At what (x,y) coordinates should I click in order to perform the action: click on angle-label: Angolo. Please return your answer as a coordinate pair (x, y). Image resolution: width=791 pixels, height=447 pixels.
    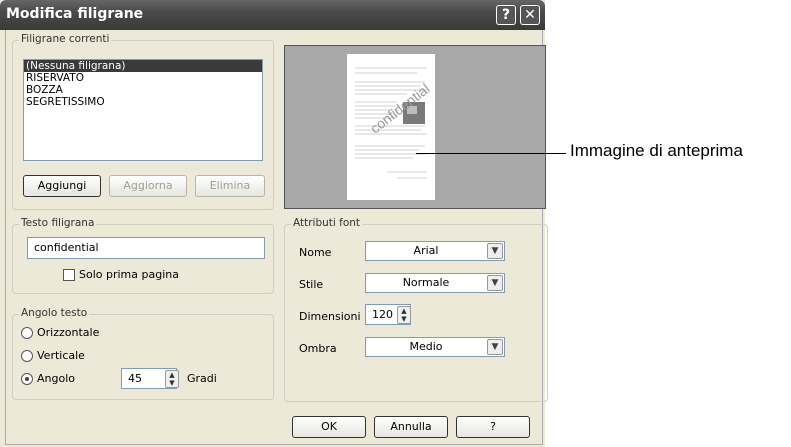
    Looking at the image, I should click on (56, 378).